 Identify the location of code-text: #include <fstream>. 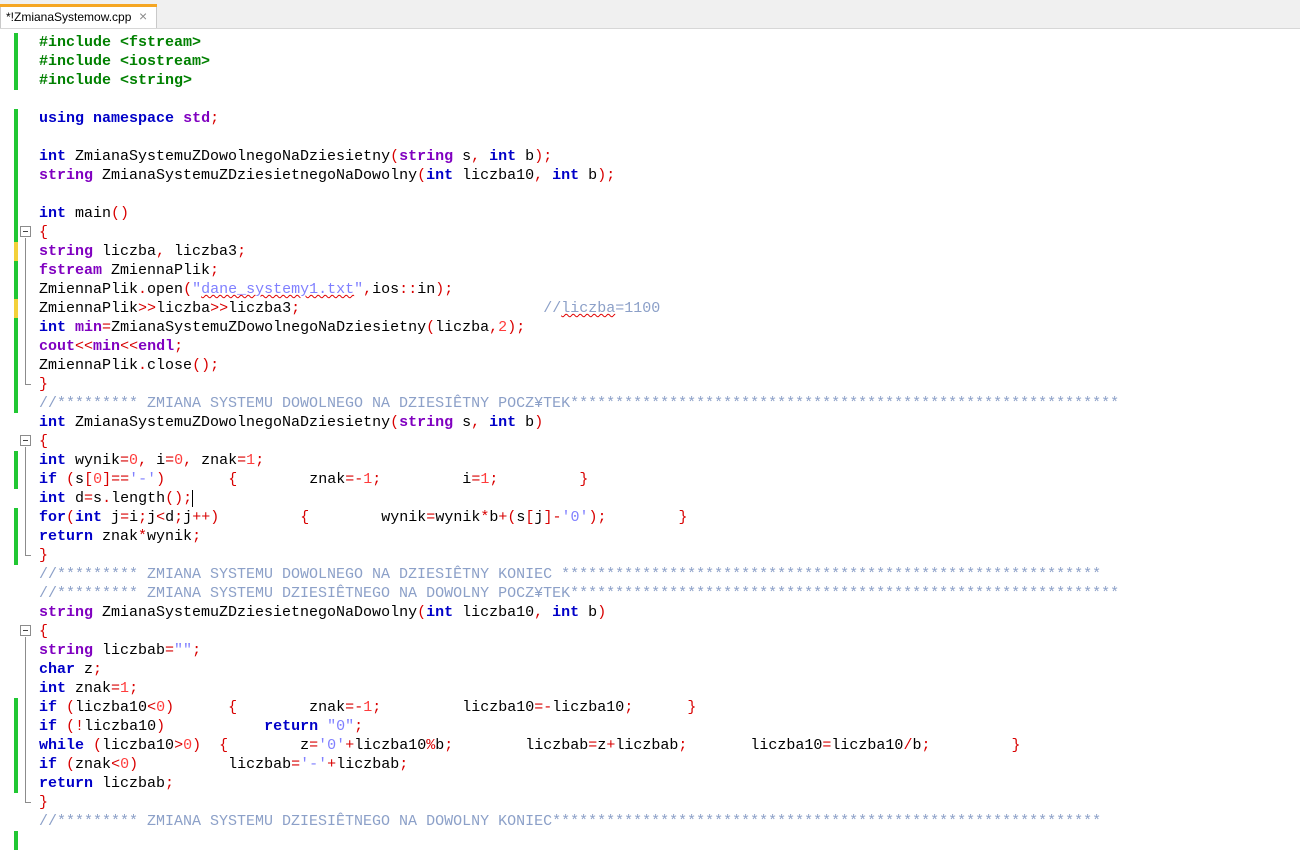
(120, 42).